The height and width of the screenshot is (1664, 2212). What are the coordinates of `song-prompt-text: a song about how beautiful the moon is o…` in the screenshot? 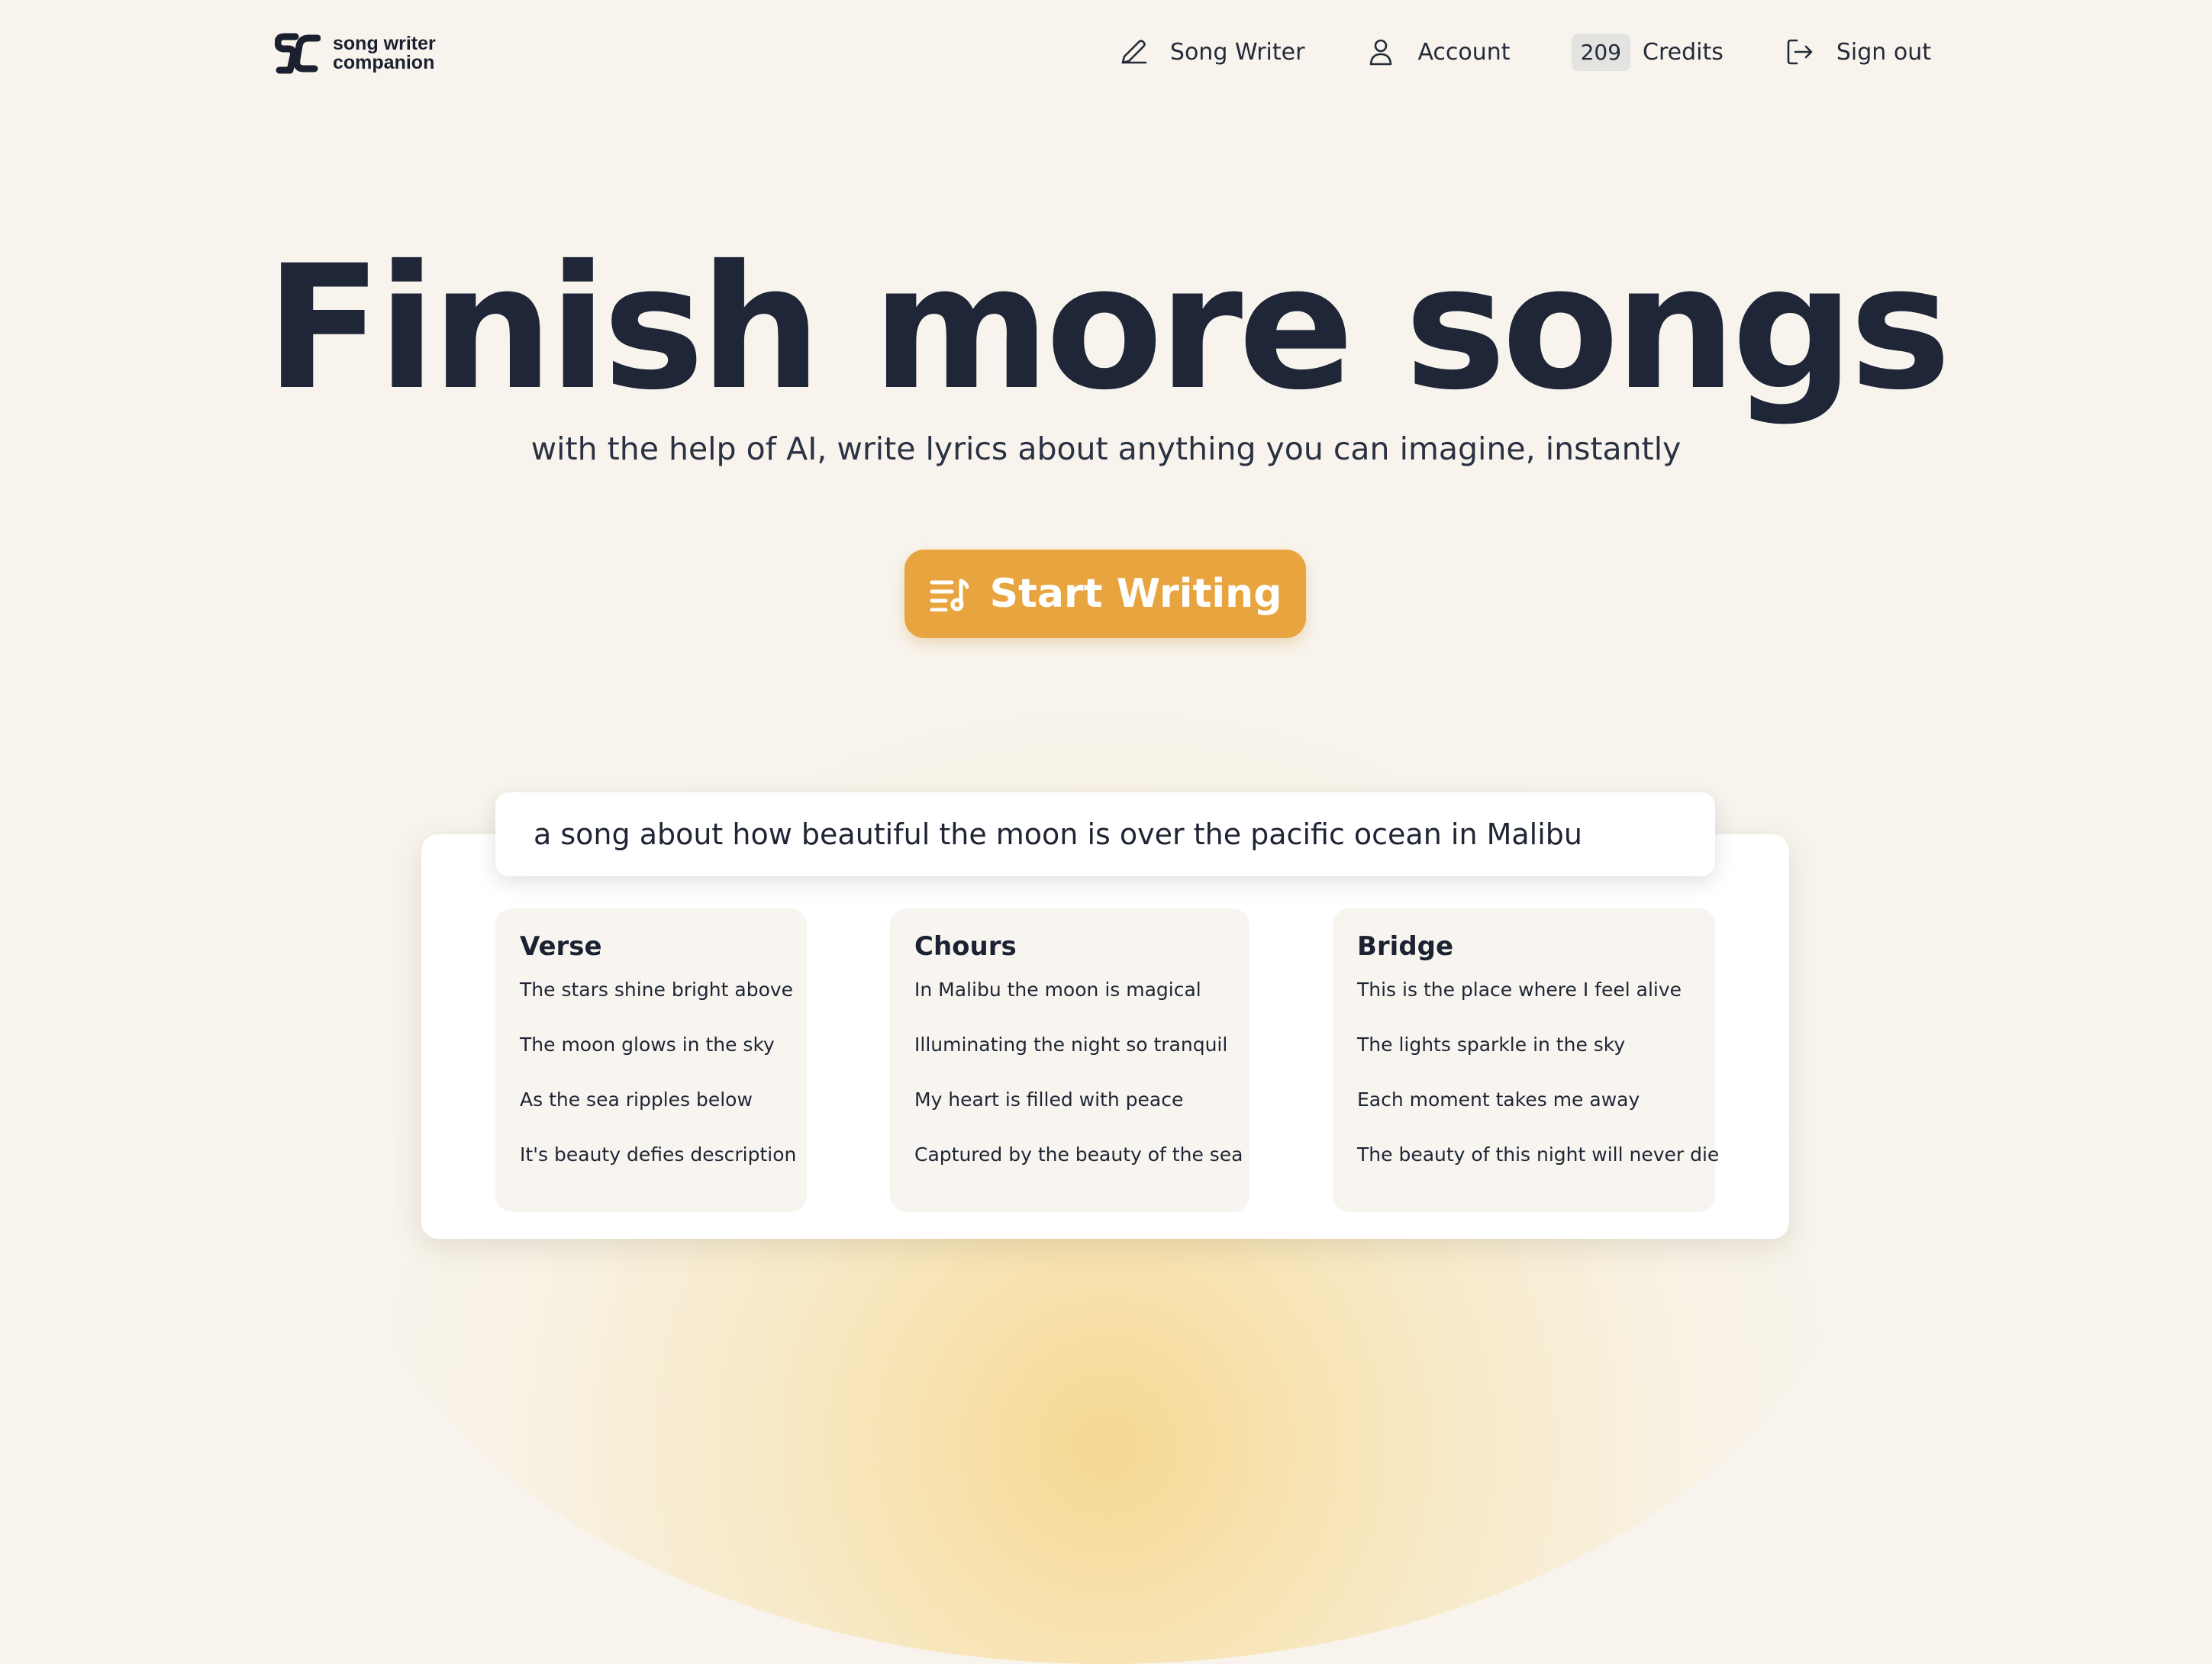 It's located at (1058, 834).